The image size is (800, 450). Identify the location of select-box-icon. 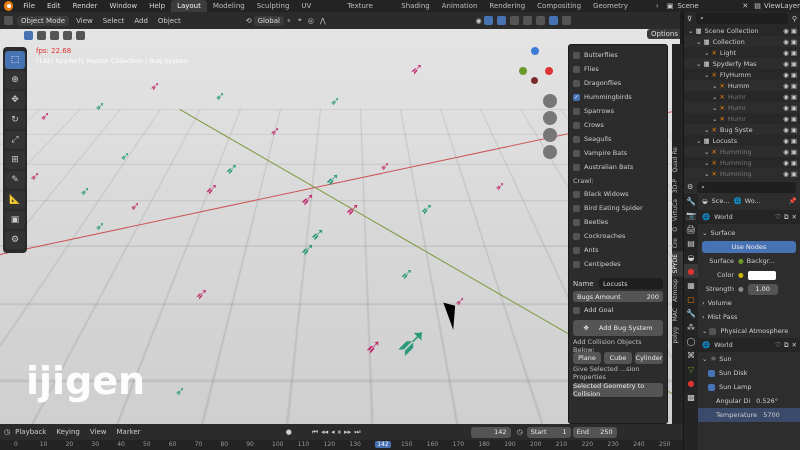
(28, 35).